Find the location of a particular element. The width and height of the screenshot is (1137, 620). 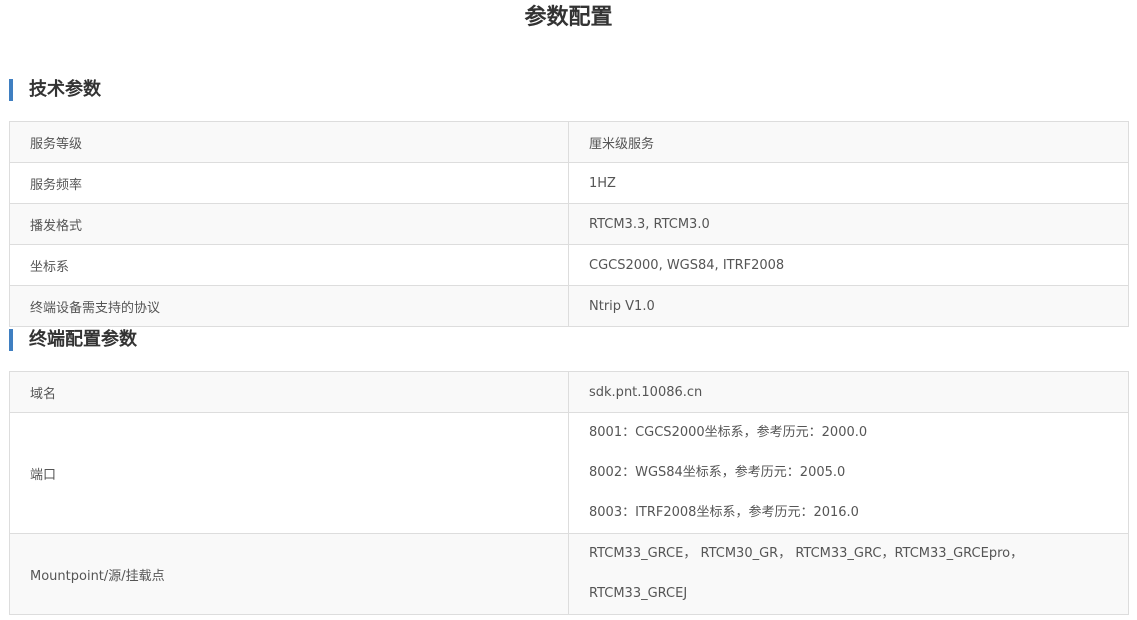

param-key: 坐标系 is located at coordinates (289, 265).